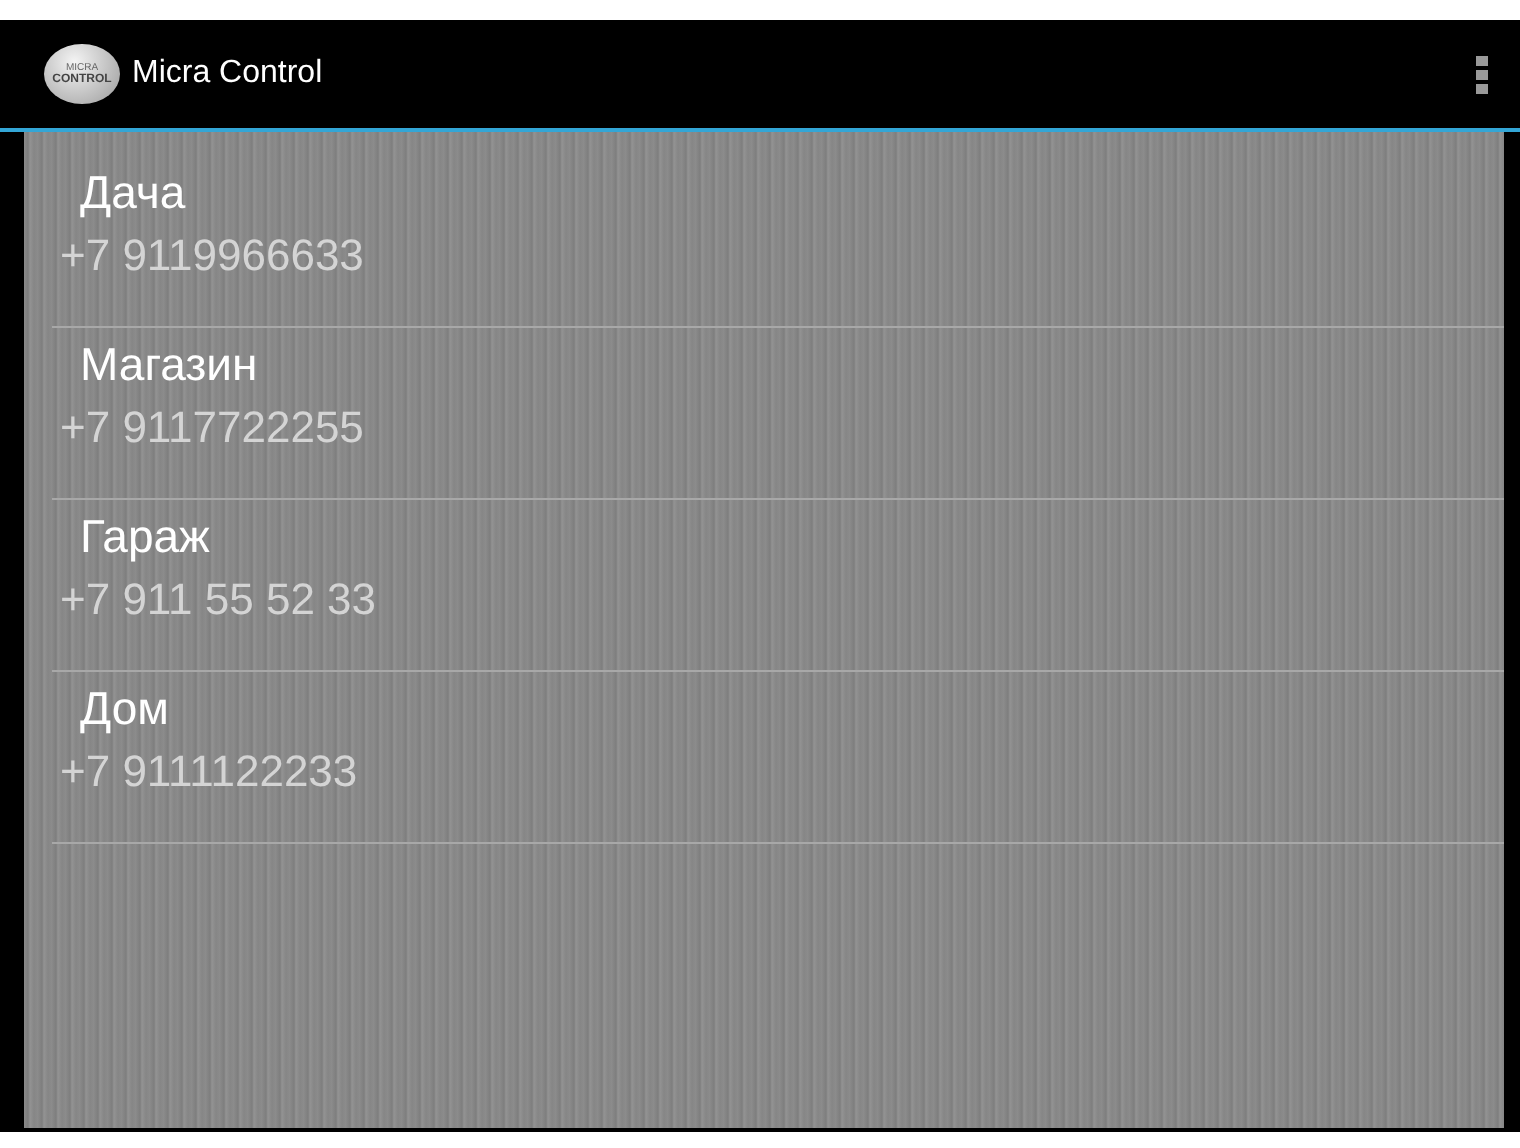 The image size is (1520, 1148). Describe the element at coordinates (213, 256) in the screenshot. I see `phone-number: +7 9119966633` at that location.